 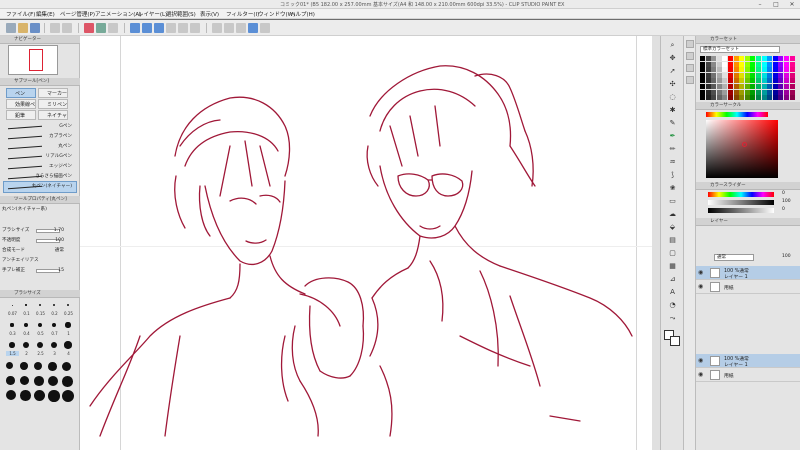 I want to click on layer-blend-mode-select: 通常, so click(x=734, y=257).